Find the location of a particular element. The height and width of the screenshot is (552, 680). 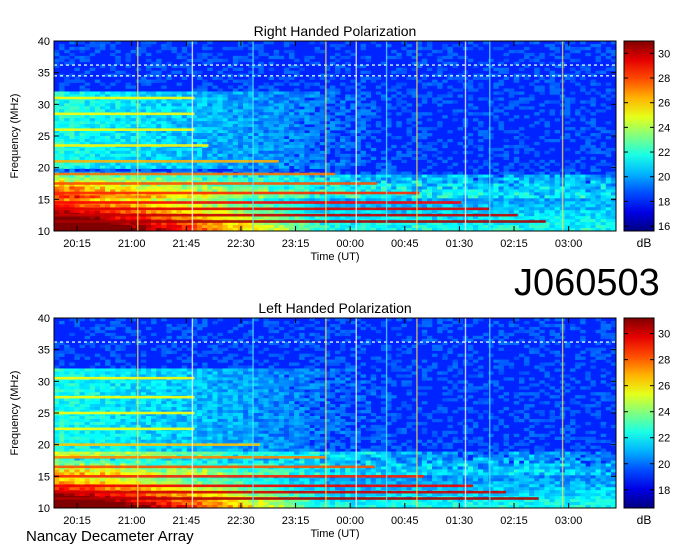

y-axis-label: Frequency (MHz) is located at coordinates (15, 136).